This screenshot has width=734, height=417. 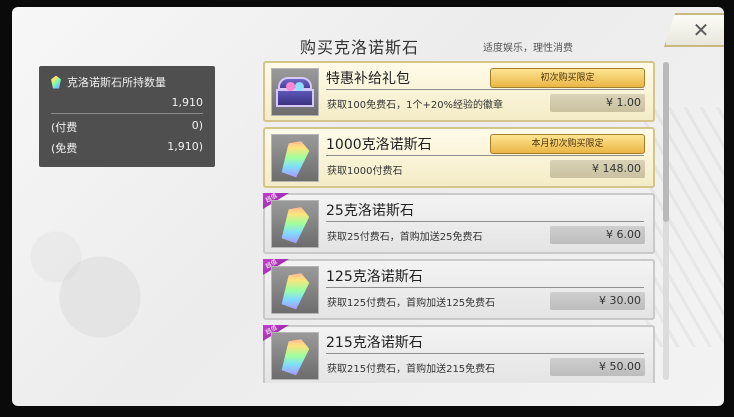 What do you see at coordinates (567, 144) in the screenshot?
I see `purchase-limit-badge: 本月初次购买限定` at bounding box center [567, 144].